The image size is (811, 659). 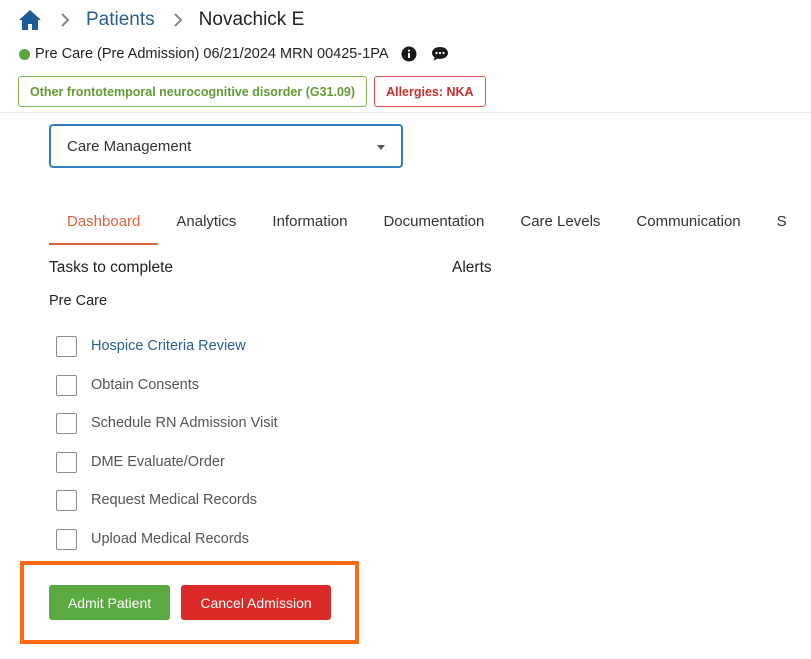 I want to click on breadcrumb: Patients Novachick E, so click(x=161, y=20).